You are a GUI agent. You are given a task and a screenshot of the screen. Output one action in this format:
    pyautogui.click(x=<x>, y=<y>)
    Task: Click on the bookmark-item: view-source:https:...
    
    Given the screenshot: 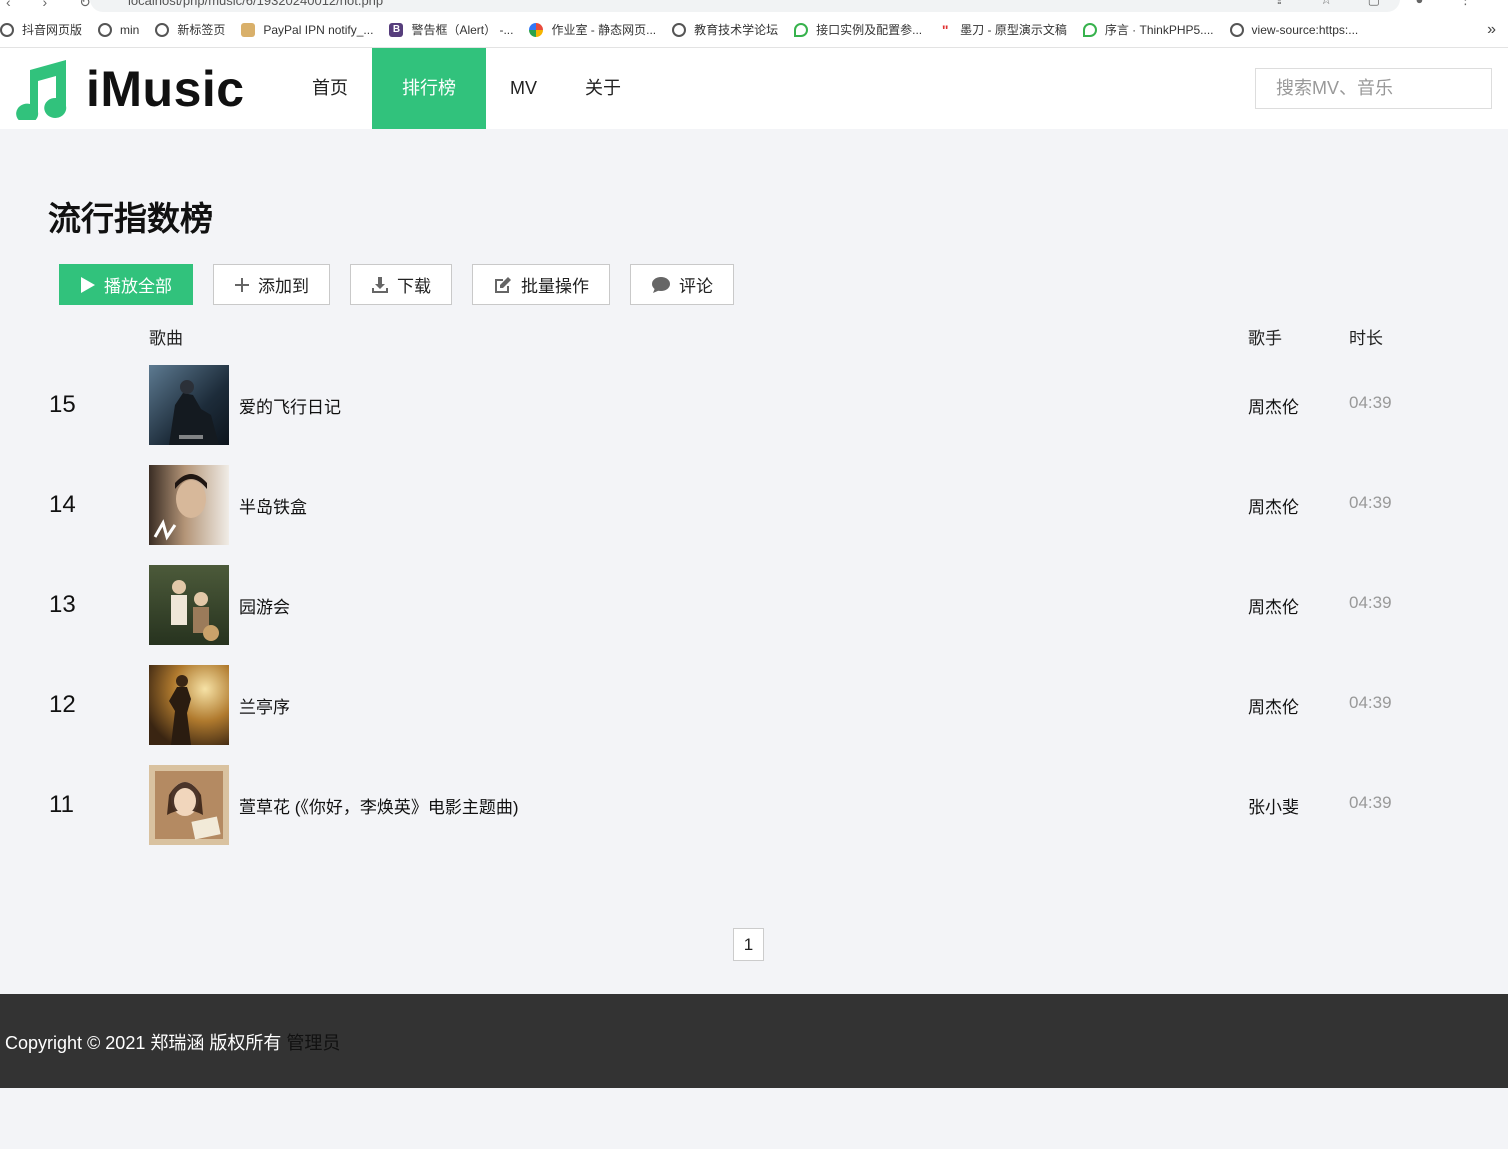 What is the action you would take?
    pyautogui.click(x=1294, y=29)
    